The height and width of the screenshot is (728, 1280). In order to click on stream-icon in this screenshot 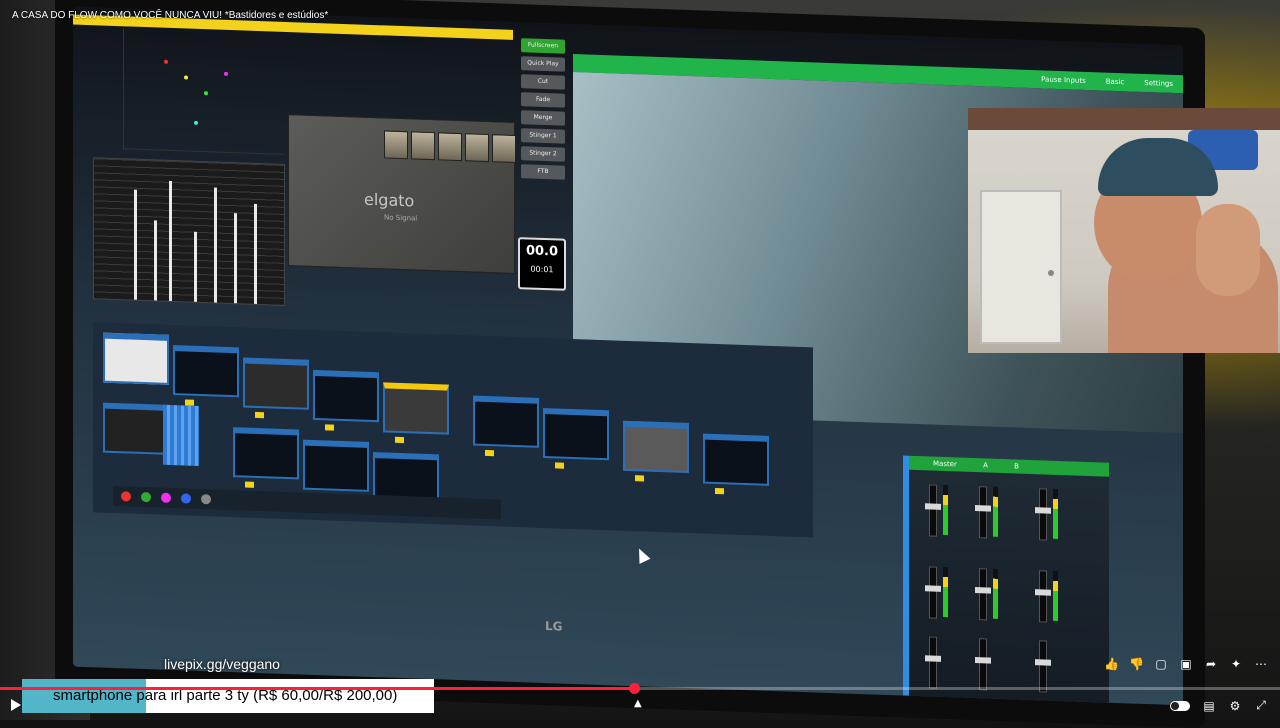, I will do `click(146, 497)`.